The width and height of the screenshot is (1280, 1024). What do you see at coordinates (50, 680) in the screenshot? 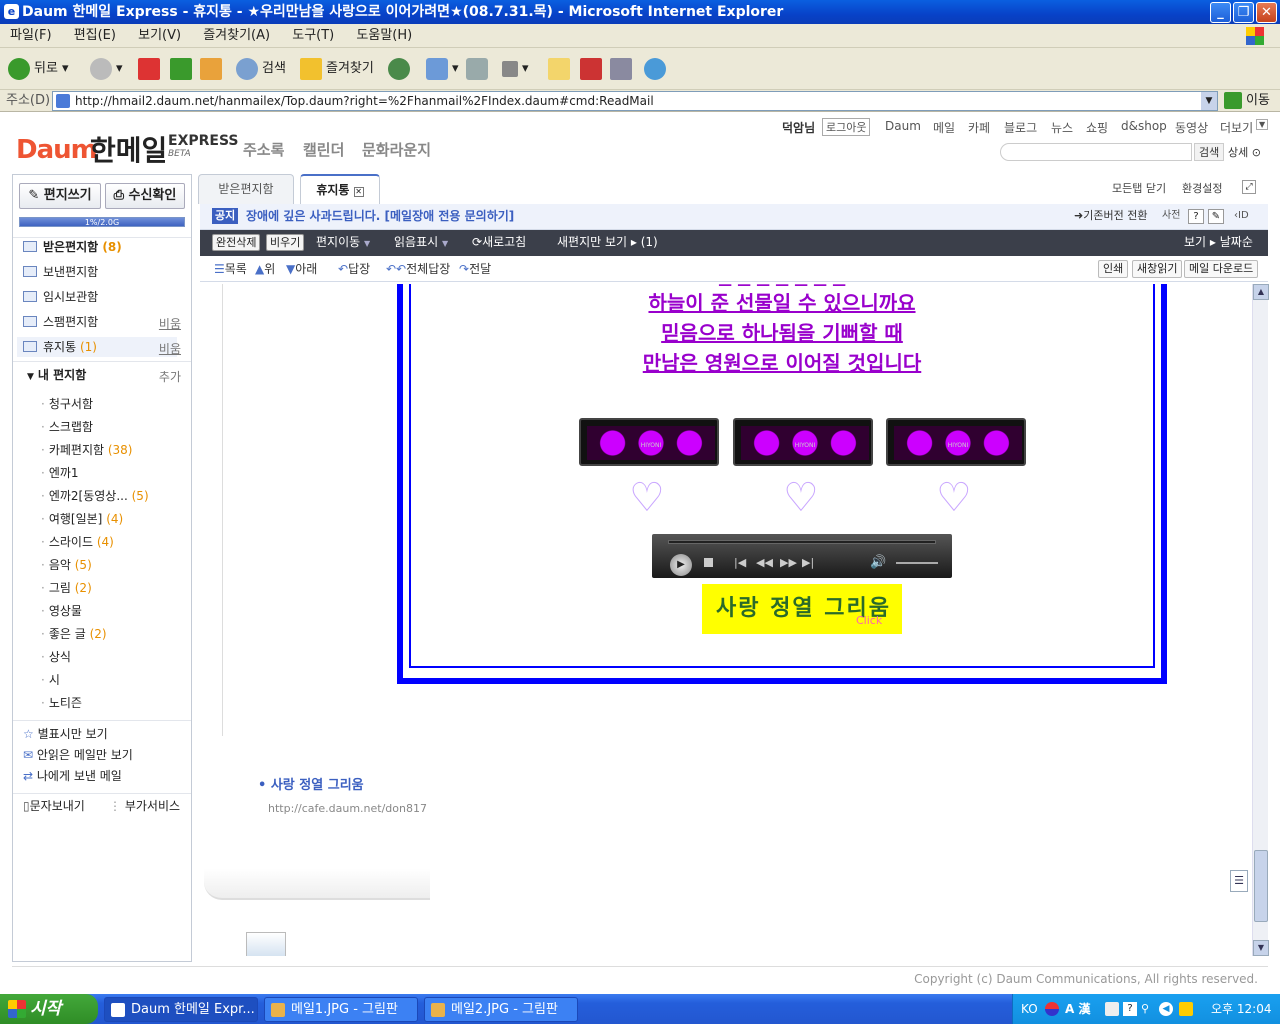
I see `my-folder-item: 시` at bounding box center [50, 680].